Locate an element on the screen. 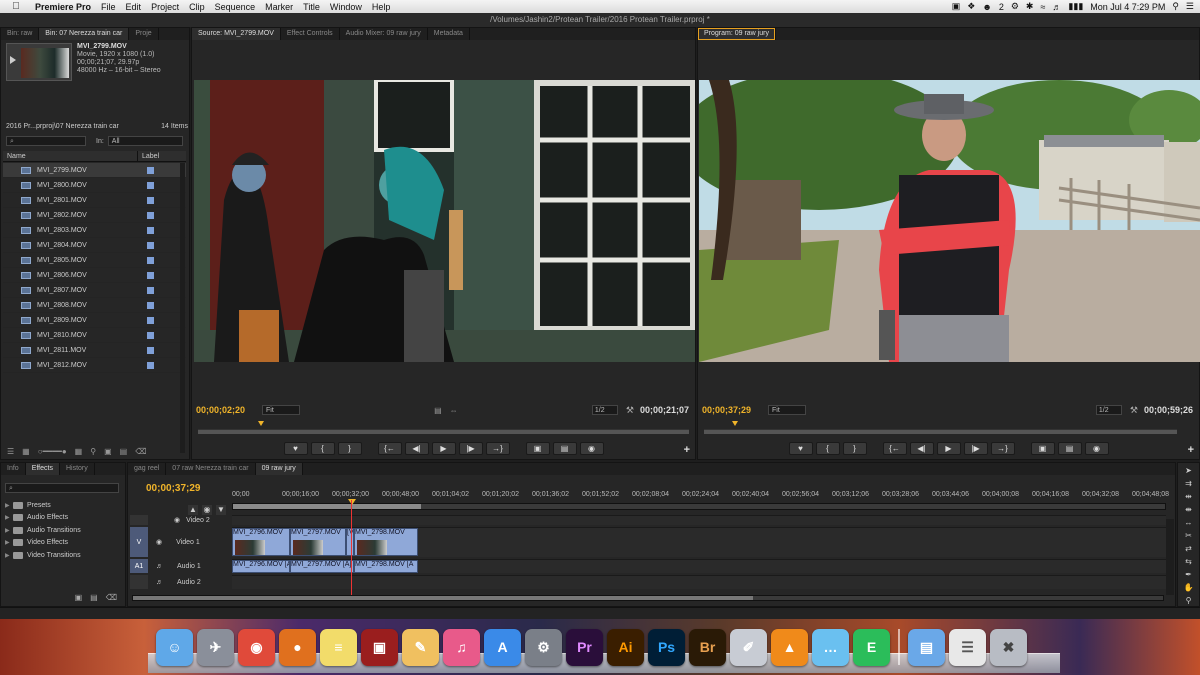  timeline-playhead-handle is located at coordinates (352, 502).